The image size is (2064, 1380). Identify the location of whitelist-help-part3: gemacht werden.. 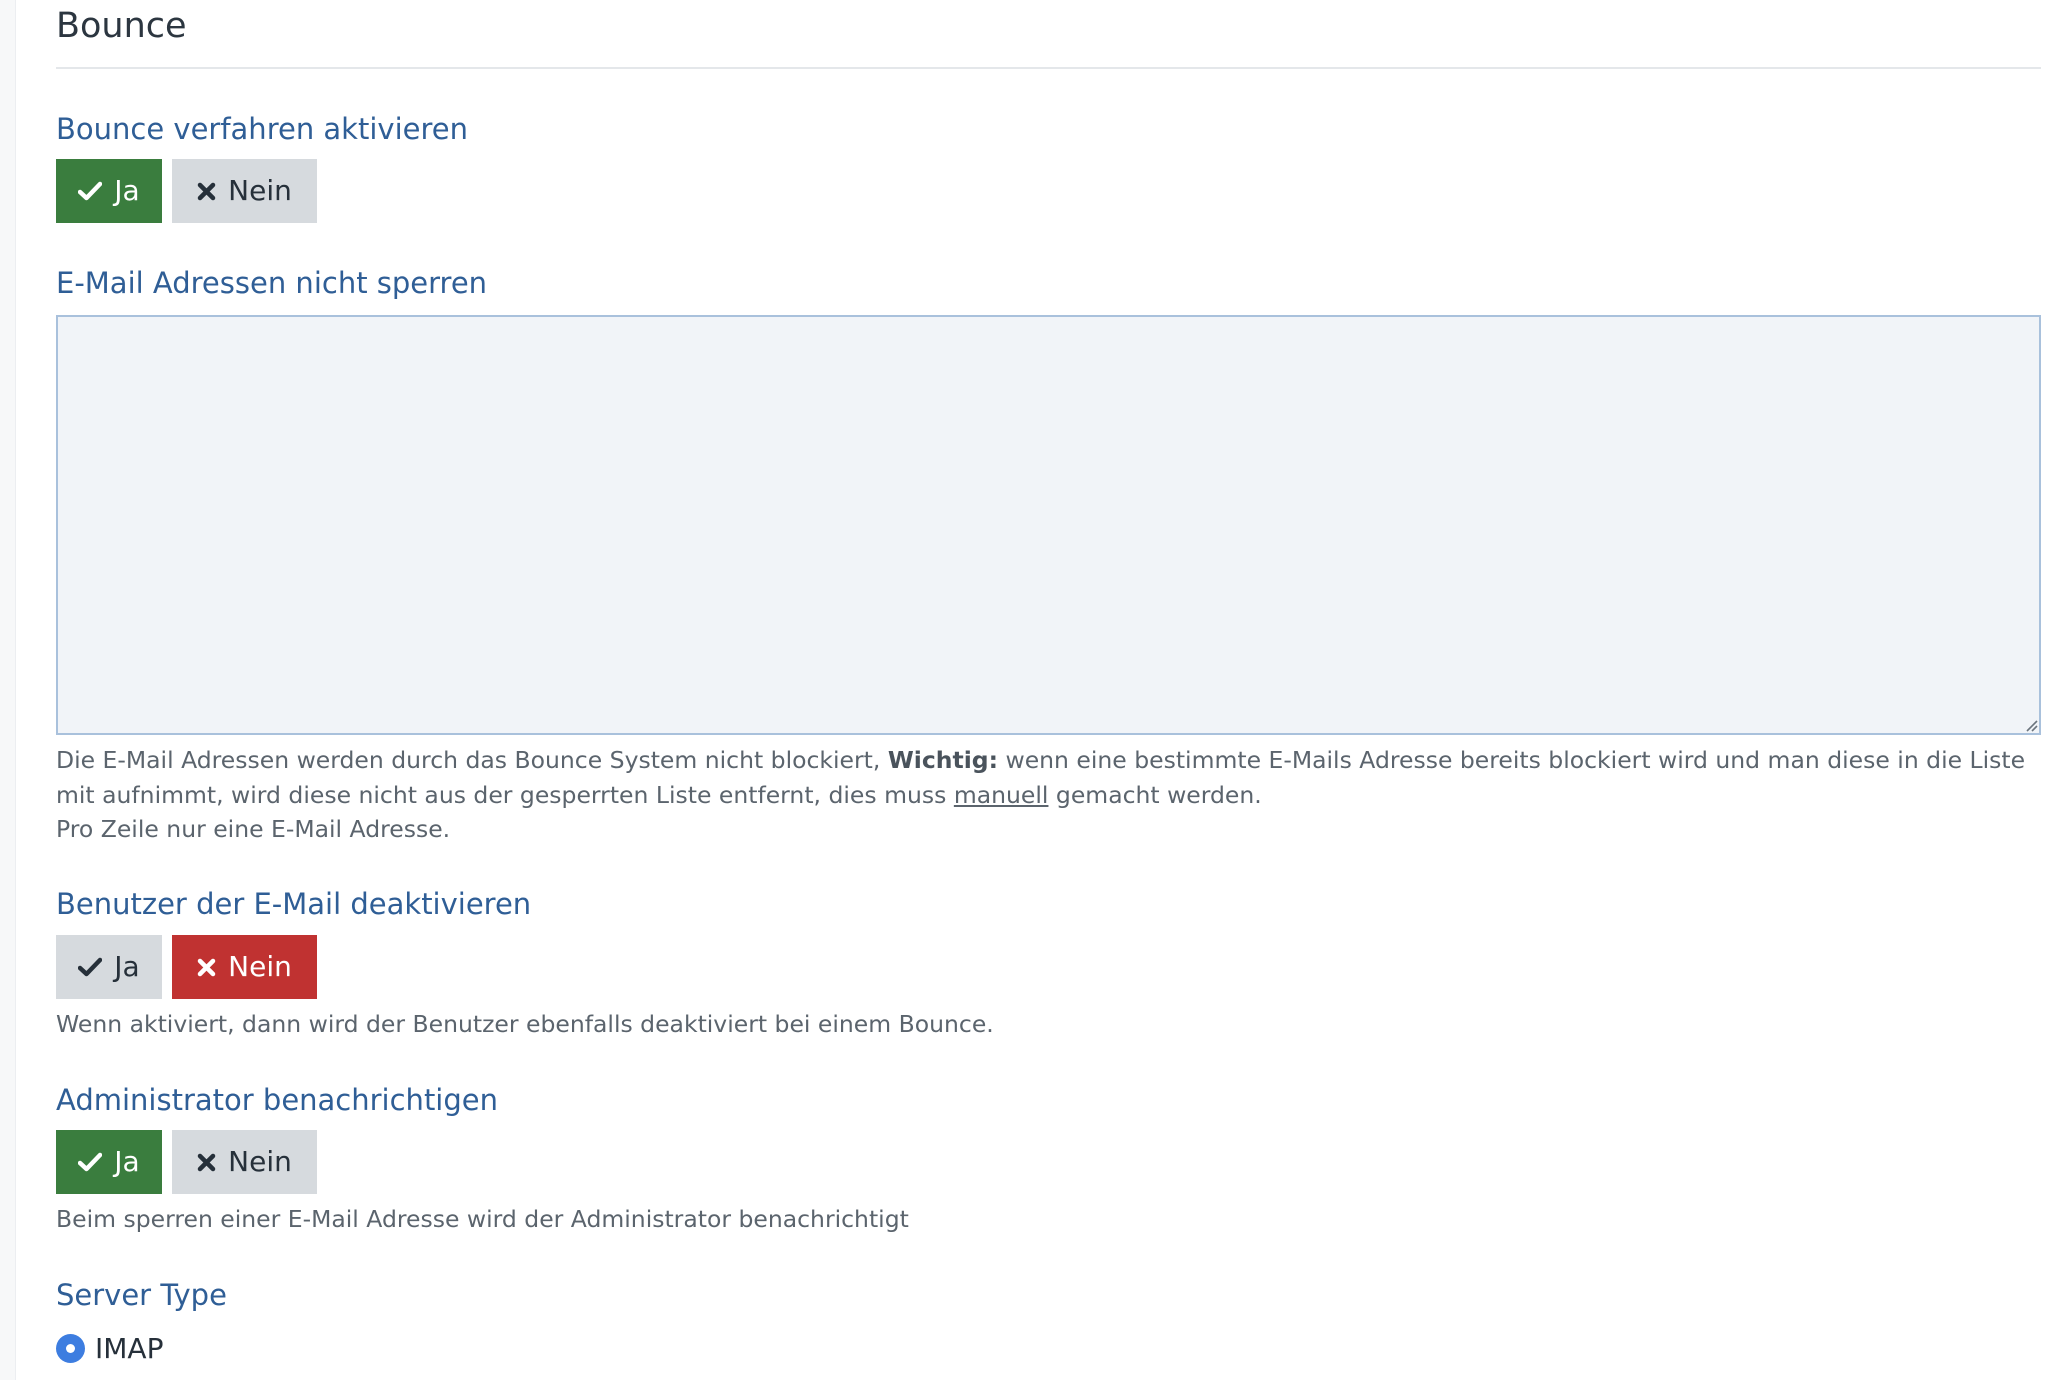
(1155, 794).